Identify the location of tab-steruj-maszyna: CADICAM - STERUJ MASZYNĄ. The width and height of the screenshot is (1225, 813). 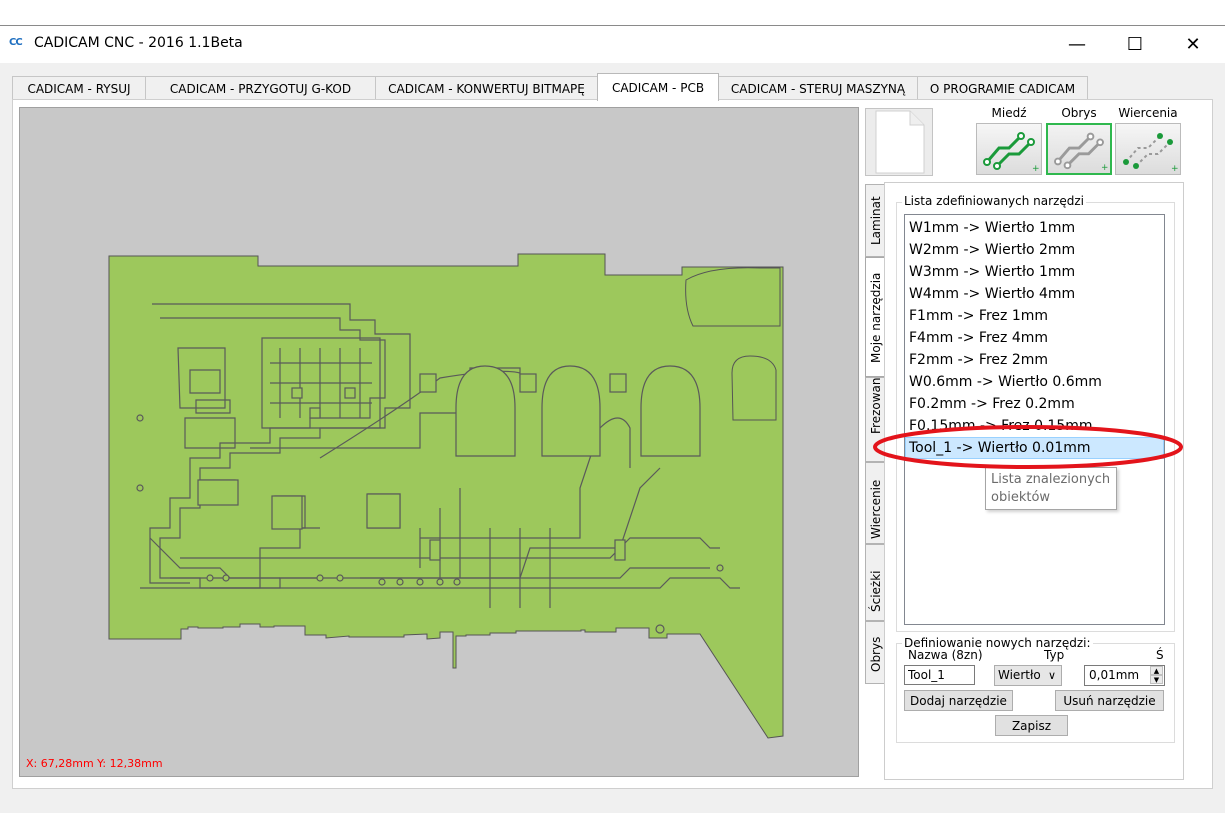
(818, 88).